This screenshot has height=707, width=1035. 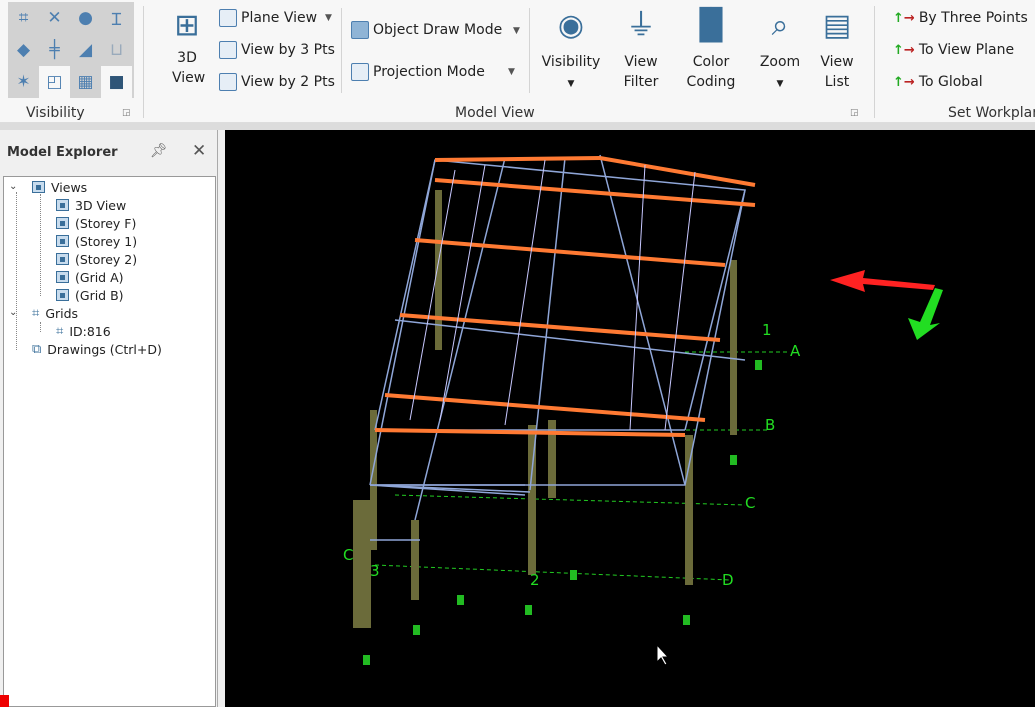 What do you see at coordinates (62, 152) in the screenshot?
I see `panel-title: Model Explorer` at bounding box center [62, 152].